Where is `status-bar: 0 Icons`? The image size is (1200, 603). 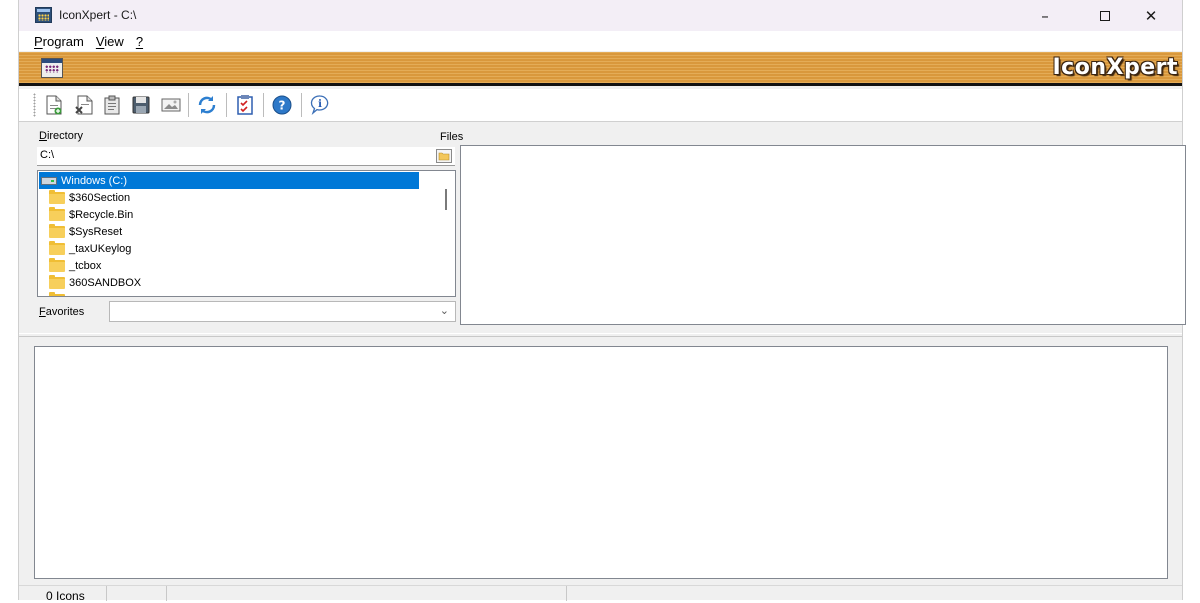
status-bar: 0 Icons is located at coordinates (600, 594).